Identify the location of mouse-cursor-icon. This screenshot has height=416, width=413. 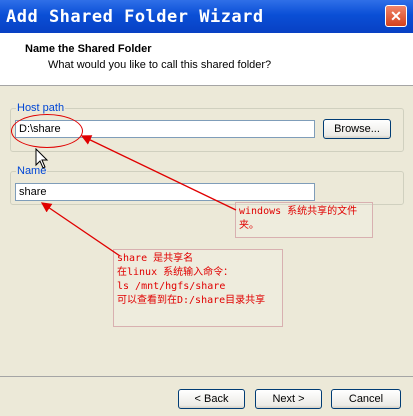
(42, 158).